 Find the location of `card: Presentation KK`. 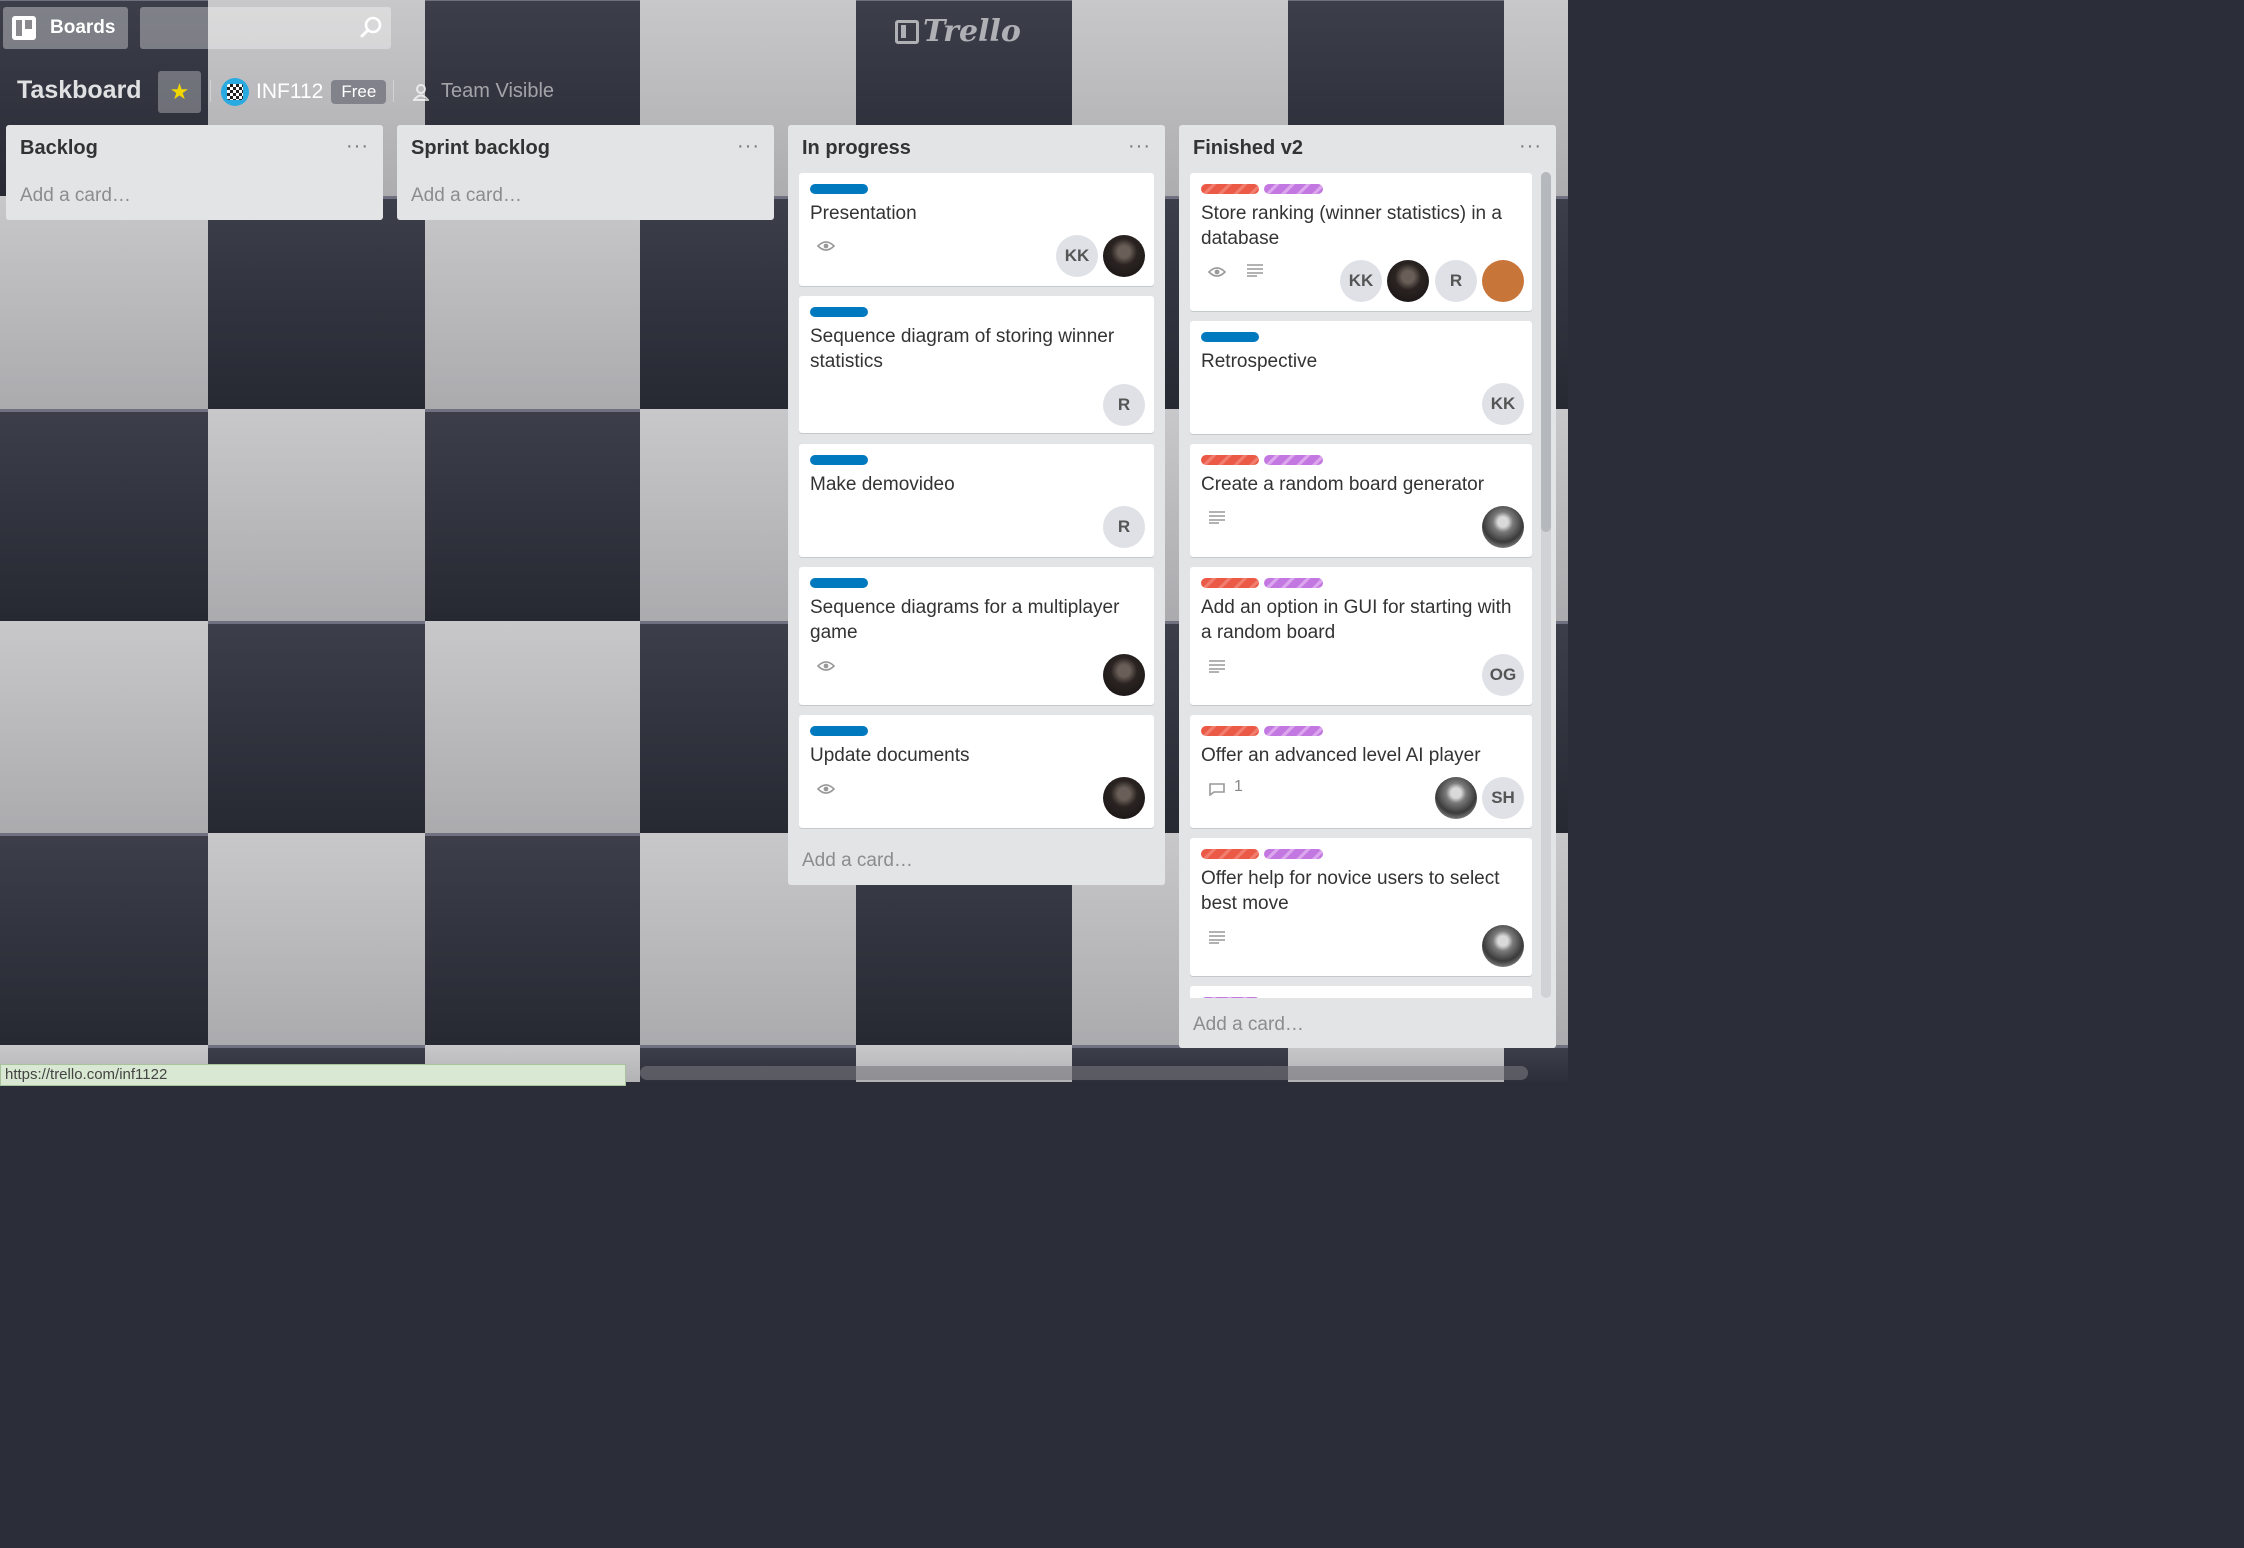

card: Presentation KK is located at coordinates (976, 229).